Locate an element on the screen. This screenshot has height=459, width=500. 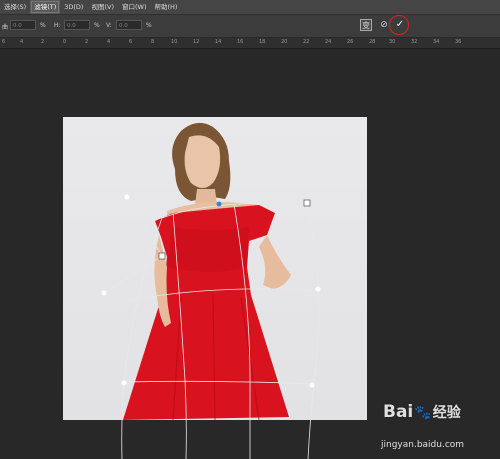
logo-text-left: Bai is located at coordinates (398, 412).